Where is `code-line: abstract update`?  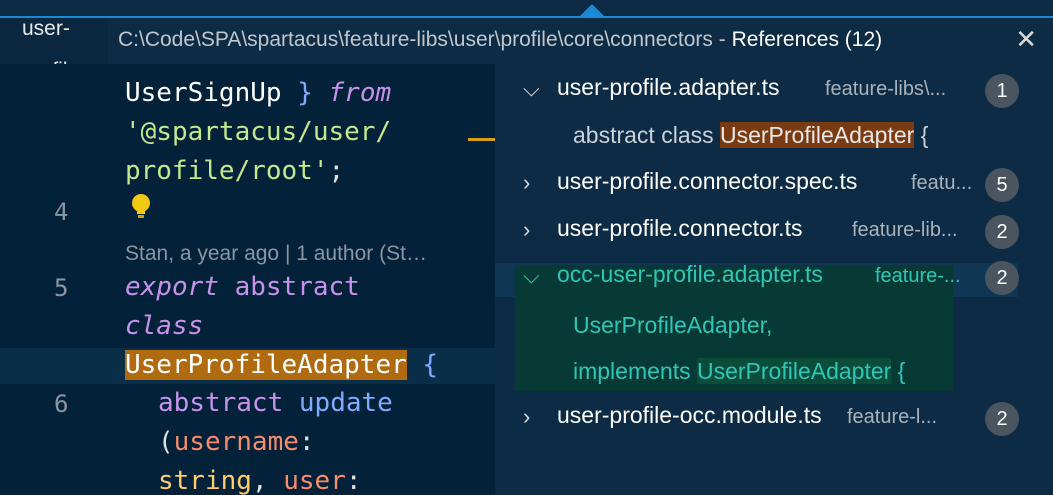 code-line: abstract update is located at coordinates (275, 403).